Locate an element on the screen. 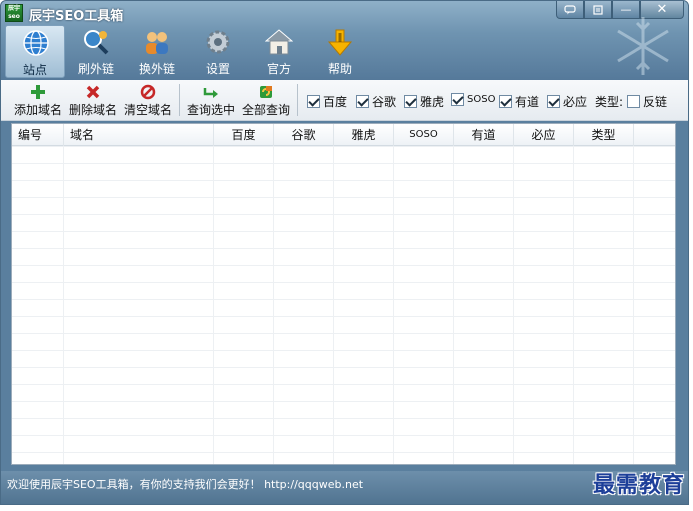 Image resolution: width=693 pixels, height=511 pixels. checkbox-label: 谷歌 is located at coordinates (384, 102).